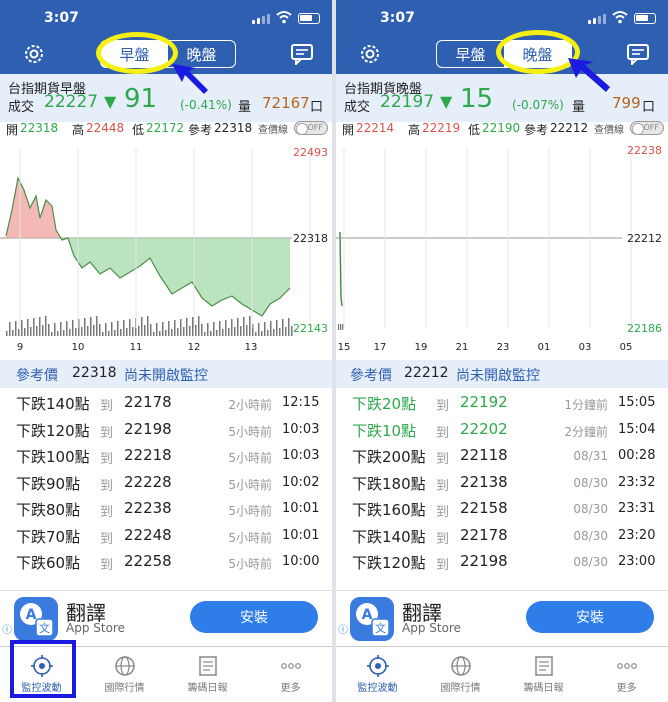 The width and height of the screenshot is (668, 702). What do you see at coordinates (71, 102) in the screenshot?
I see `last-price: 22227` at bounding box center [71, 102].